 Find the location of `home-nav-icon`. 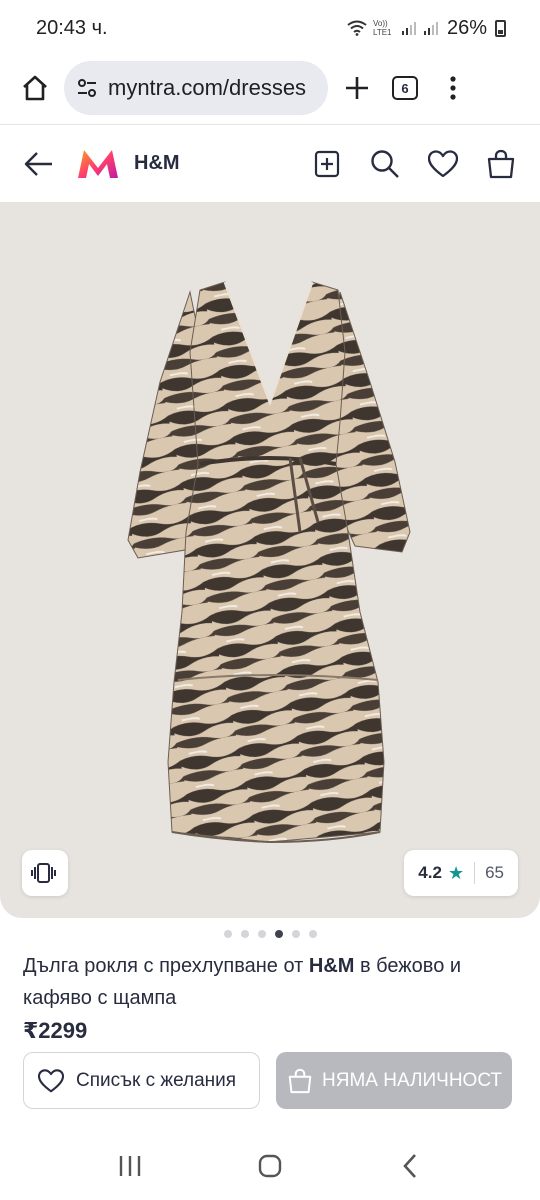

home-nav-icon is located at coordinates (270, 1166).